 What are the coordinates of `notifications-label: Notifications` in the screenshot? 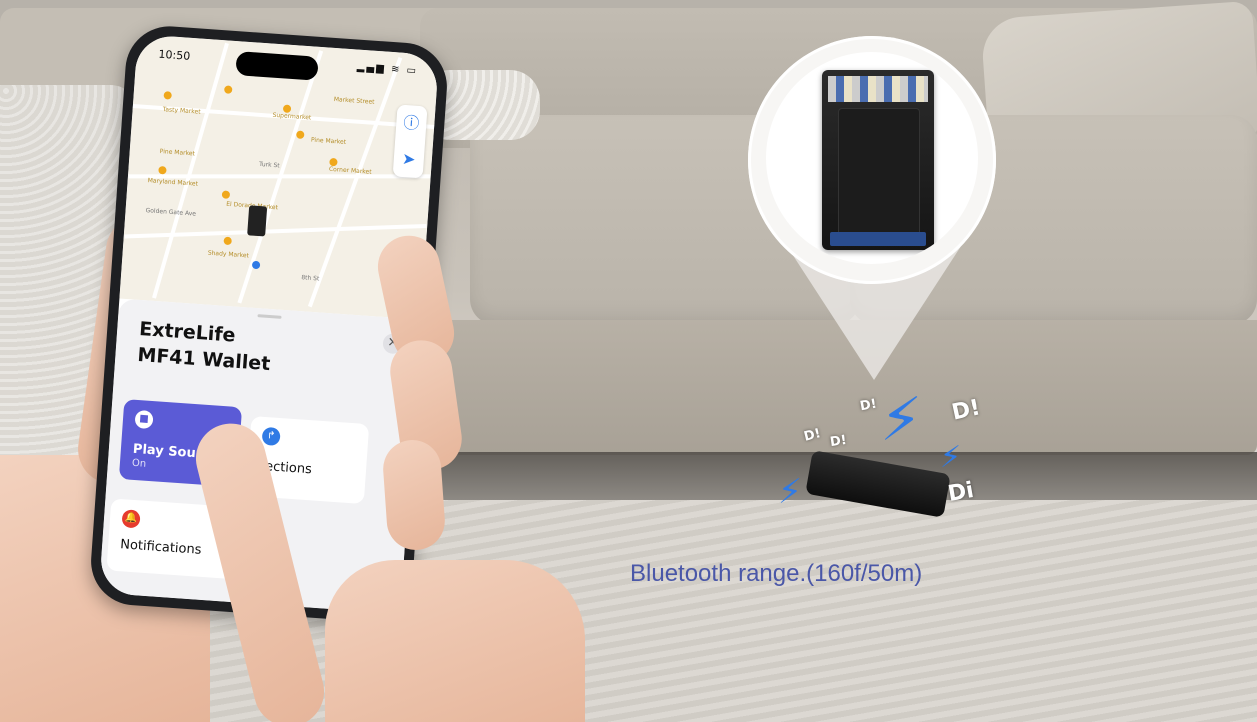 It's located at (160, 547).